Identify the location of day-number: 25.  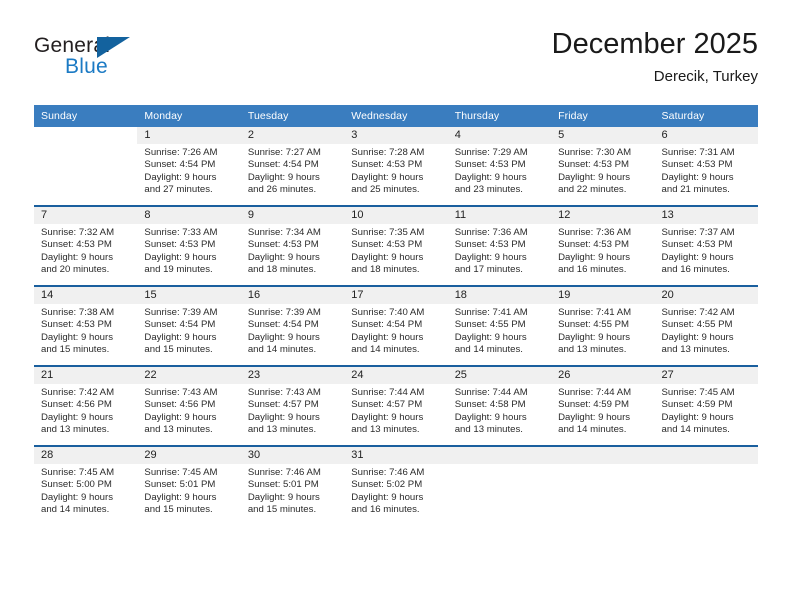
(499, 375).